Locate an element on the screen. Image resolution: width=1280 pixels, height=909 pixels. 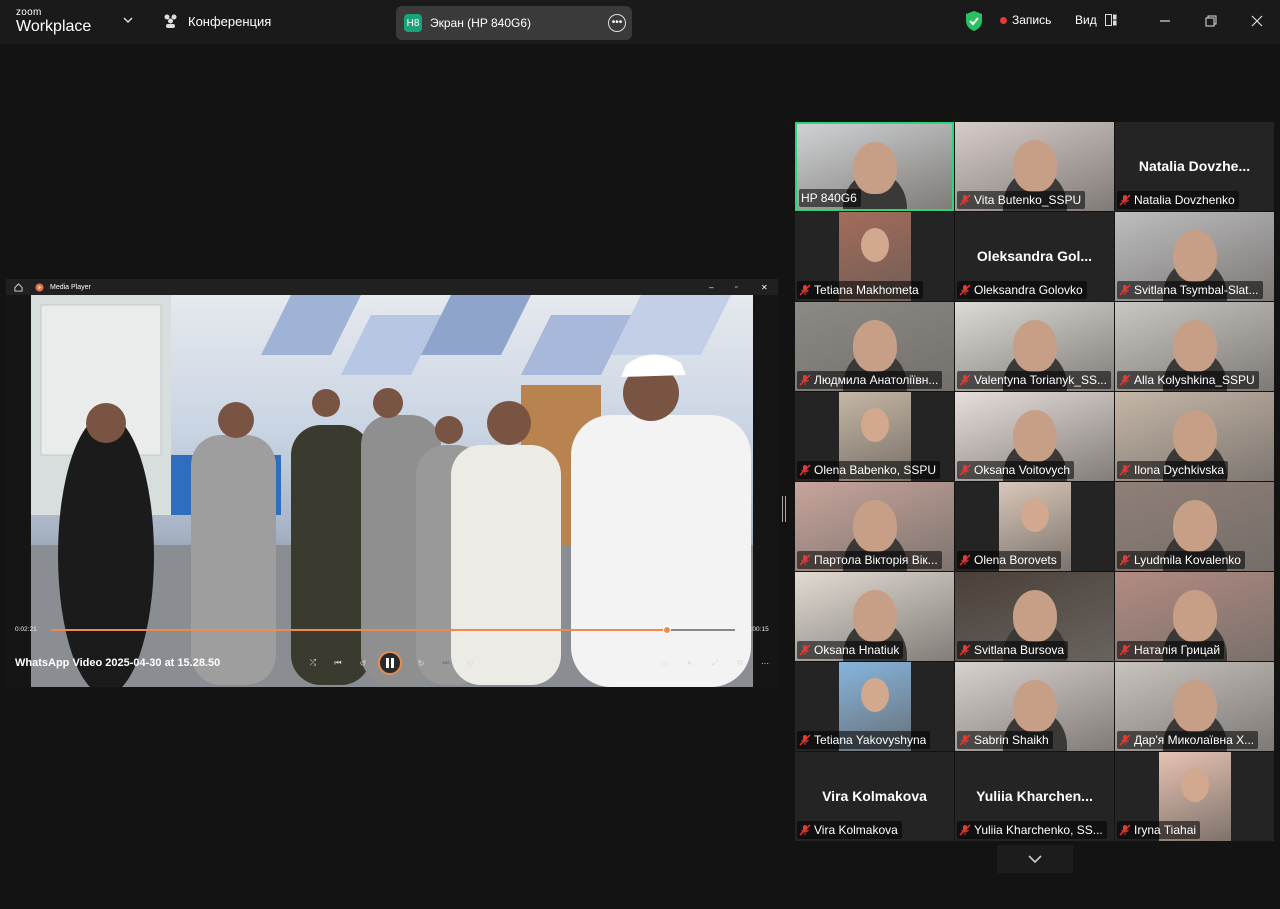
participant-name-label: Sabrin Shaikh is located at coordinates (1005, 740).